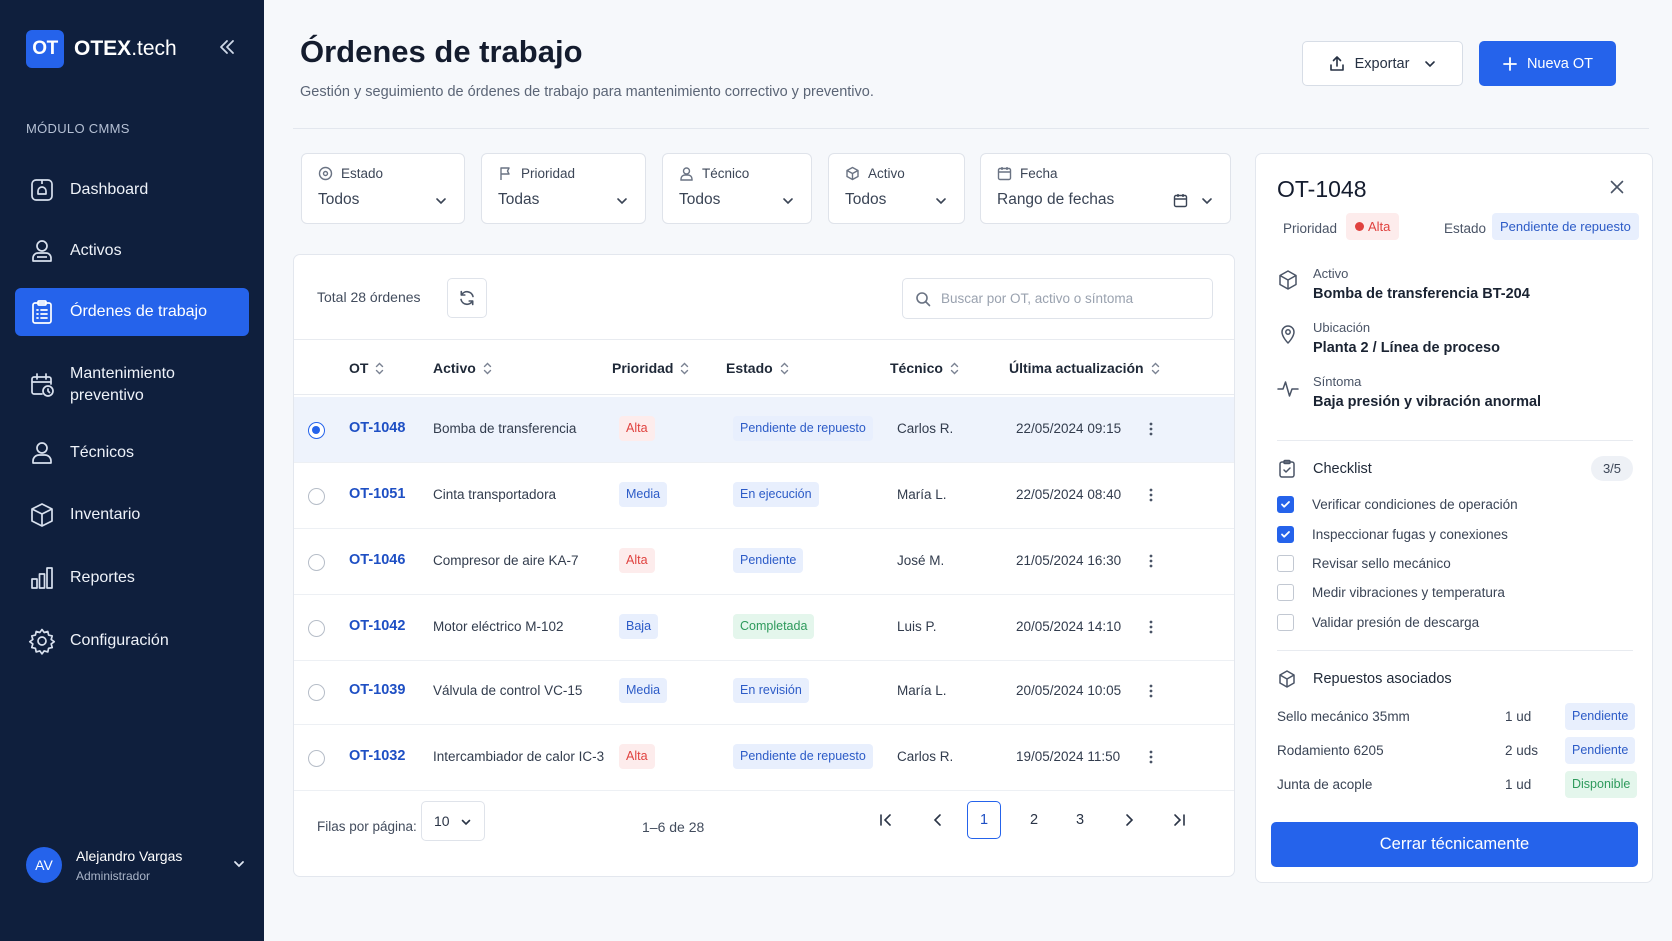 This screenshot has height=941, width=1672. Describe the element at coordinates (1364, 563) in the screenshot. I see `checklist-item: Revisar sello mecánico` at that location.